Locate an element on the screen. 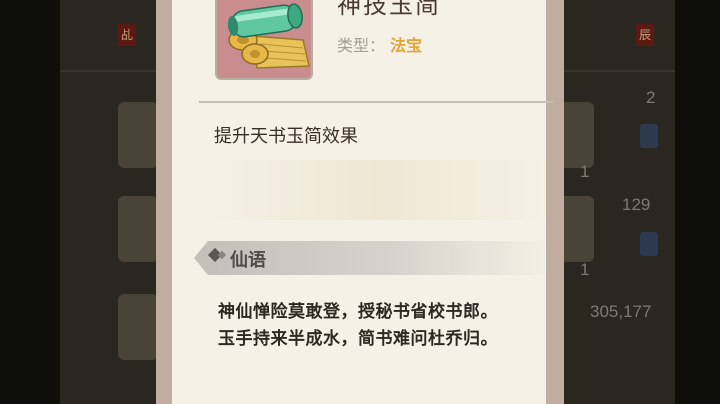  jade-scroll-bundle-icon is located at coordinates (268, 36).